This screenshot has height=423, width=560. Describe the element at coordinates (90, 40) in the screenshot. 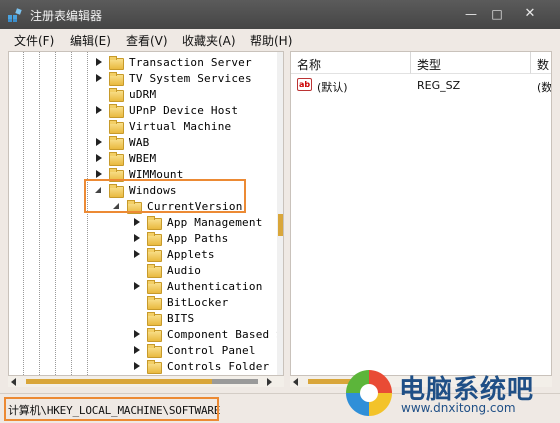

I see `menu-edit: 编辑(E)` at that location.